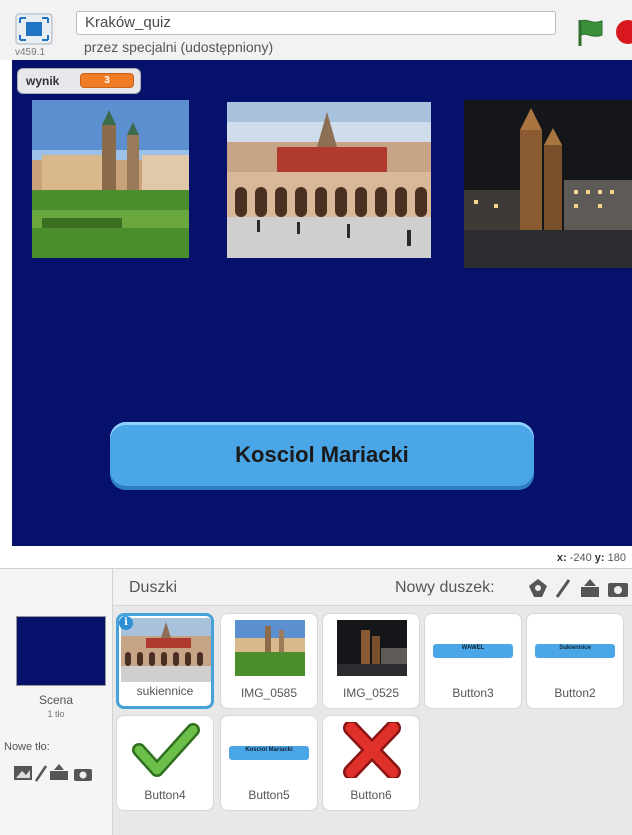 The width and height of the screenshot is (632, 835). What do you see at coordinates (269, 693) in the screenshot?
I see `sprite-name: IMG_0585` at bounding box center [269, 693].